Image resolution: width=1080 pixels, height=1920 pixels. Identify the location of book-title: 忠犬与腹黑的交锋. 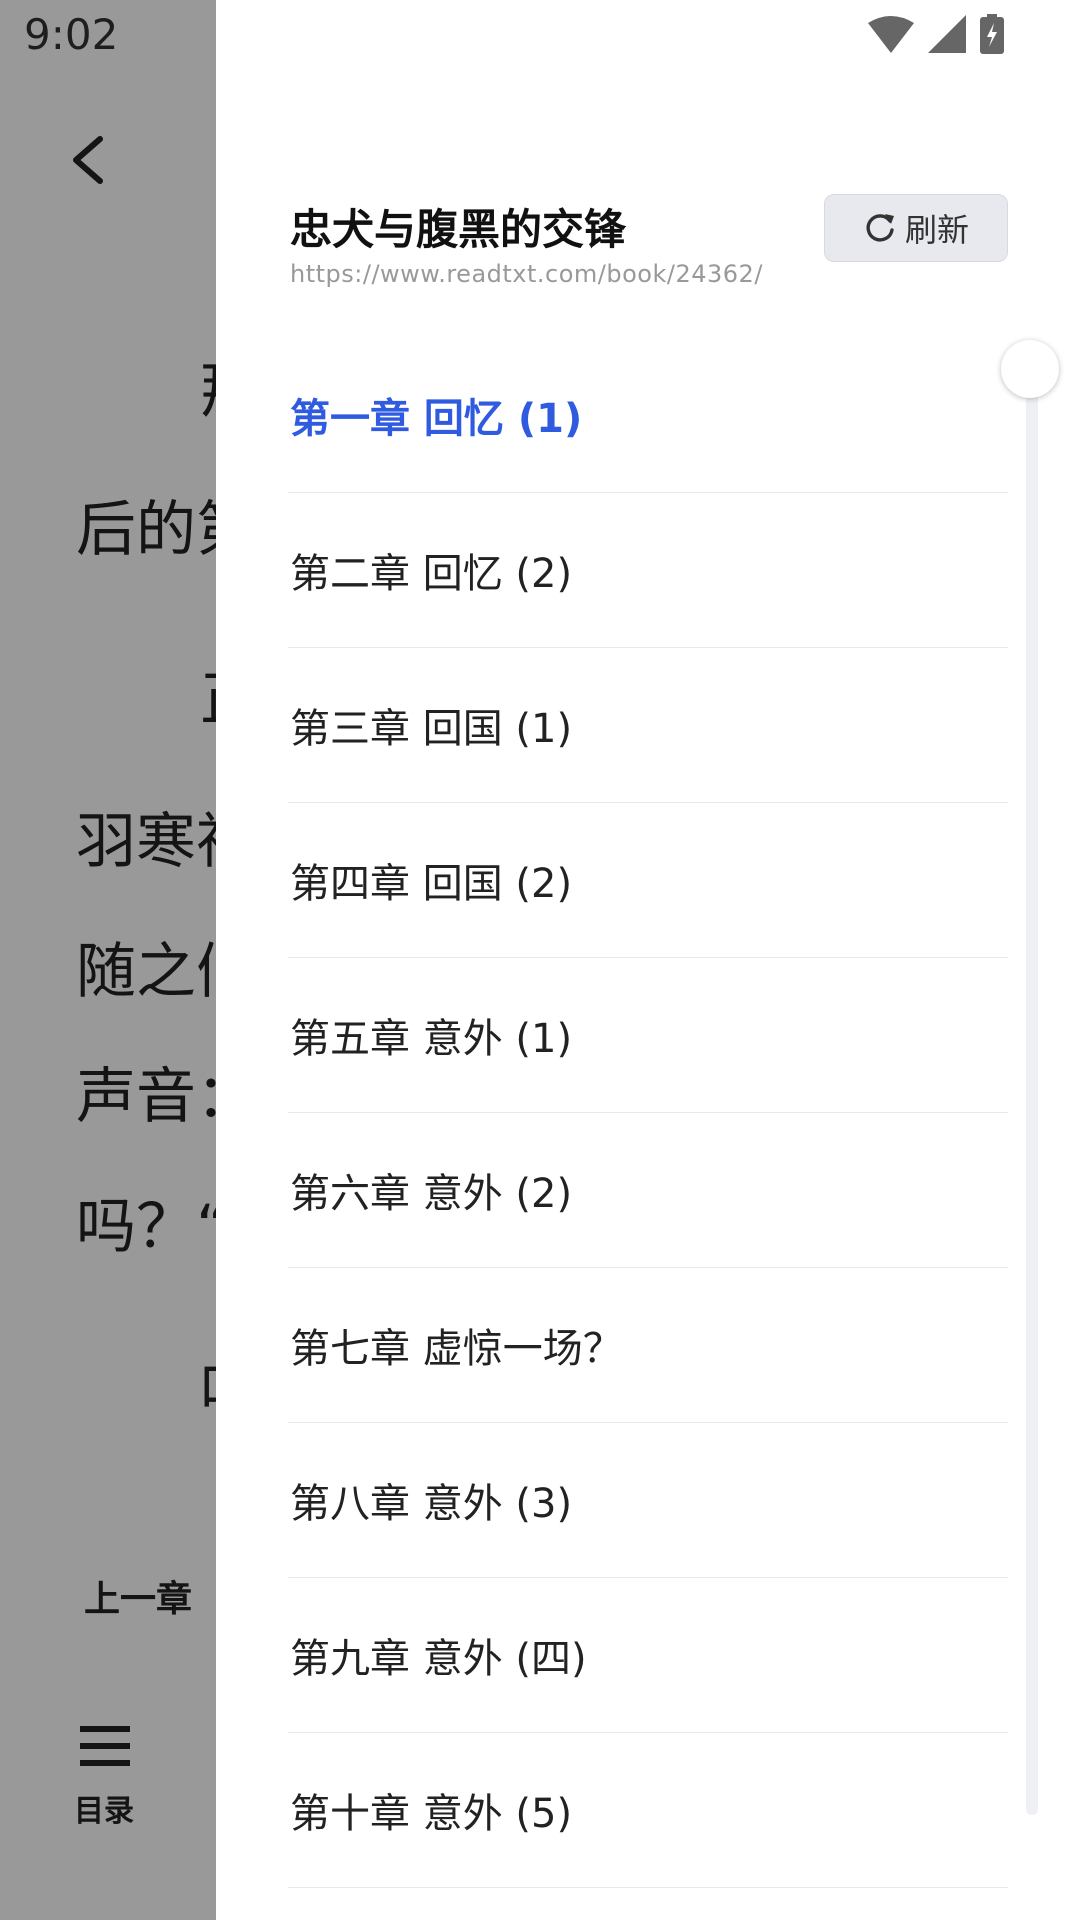
(458, 229).